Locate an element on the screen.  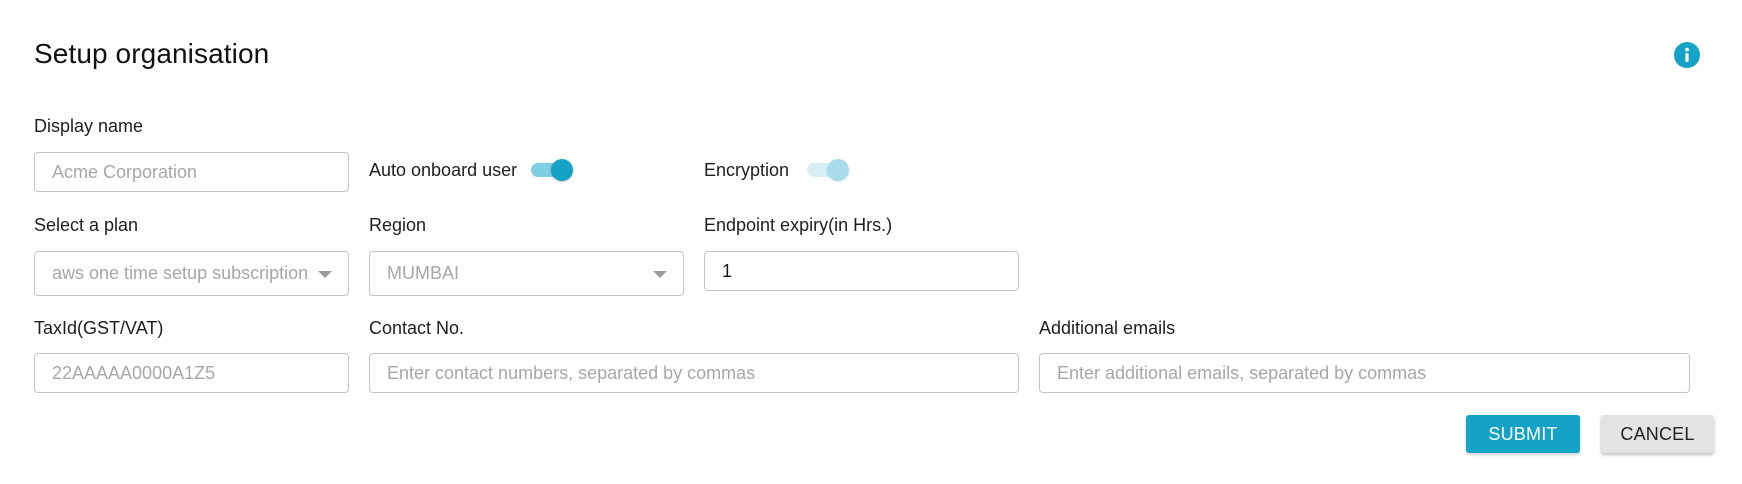
tax-id-label: TaxId(GST/VAT) is located at coordinates (99, 328).